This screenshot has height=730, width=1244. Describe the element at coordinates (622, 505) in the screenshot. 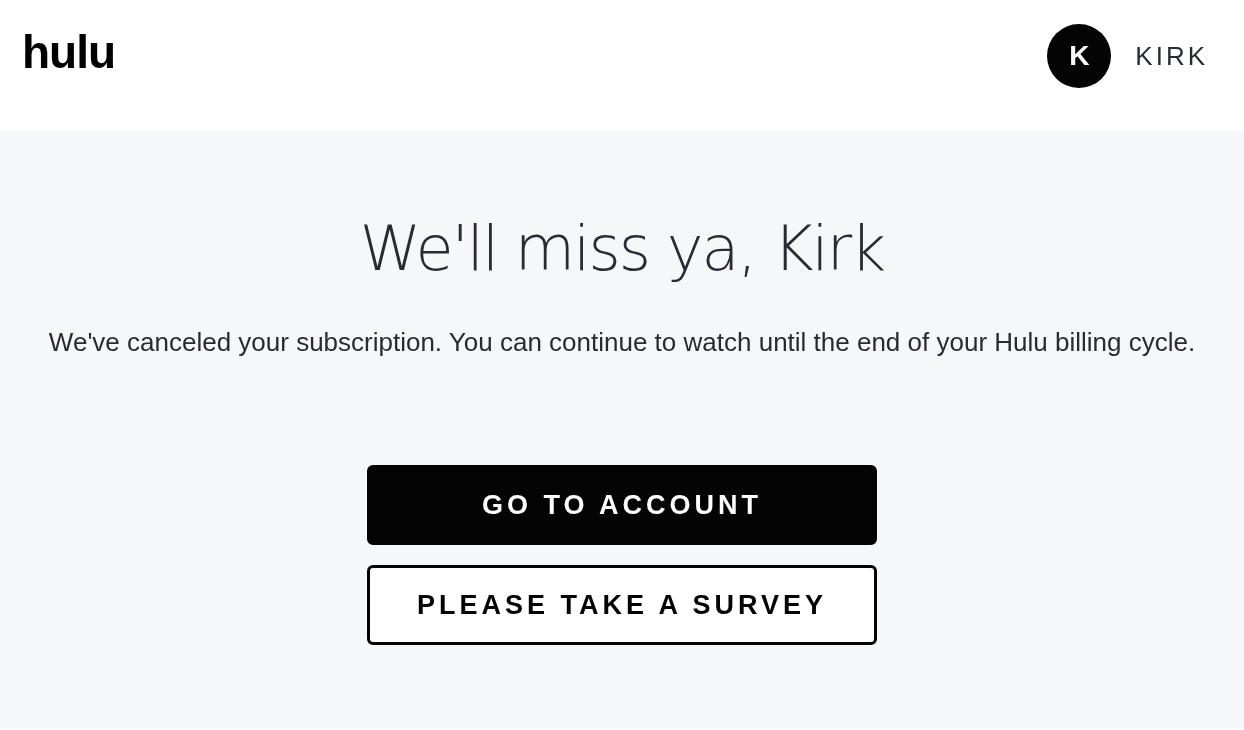

I see `account-button: GO TO ACCOUNT` at that location.